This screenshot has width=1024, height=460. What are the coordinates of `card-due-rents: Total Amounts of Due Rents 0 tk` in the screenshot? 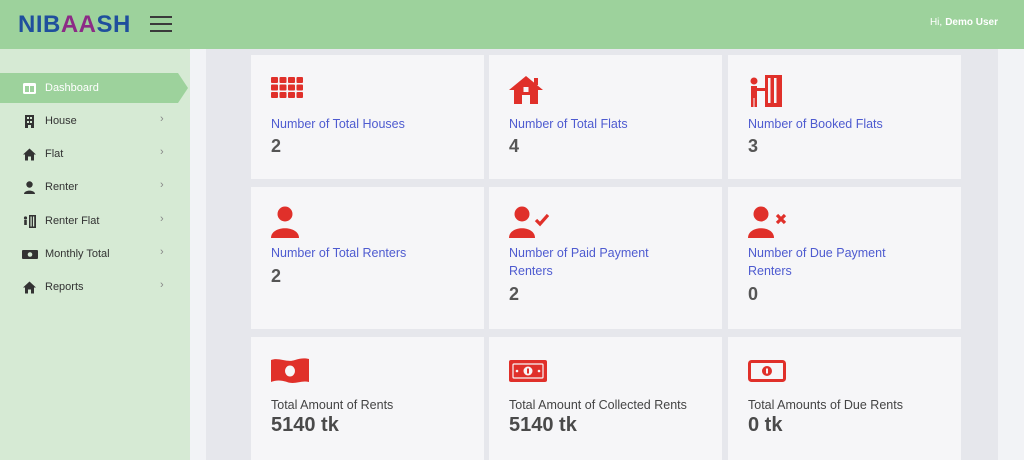 It's located at (844, 398).